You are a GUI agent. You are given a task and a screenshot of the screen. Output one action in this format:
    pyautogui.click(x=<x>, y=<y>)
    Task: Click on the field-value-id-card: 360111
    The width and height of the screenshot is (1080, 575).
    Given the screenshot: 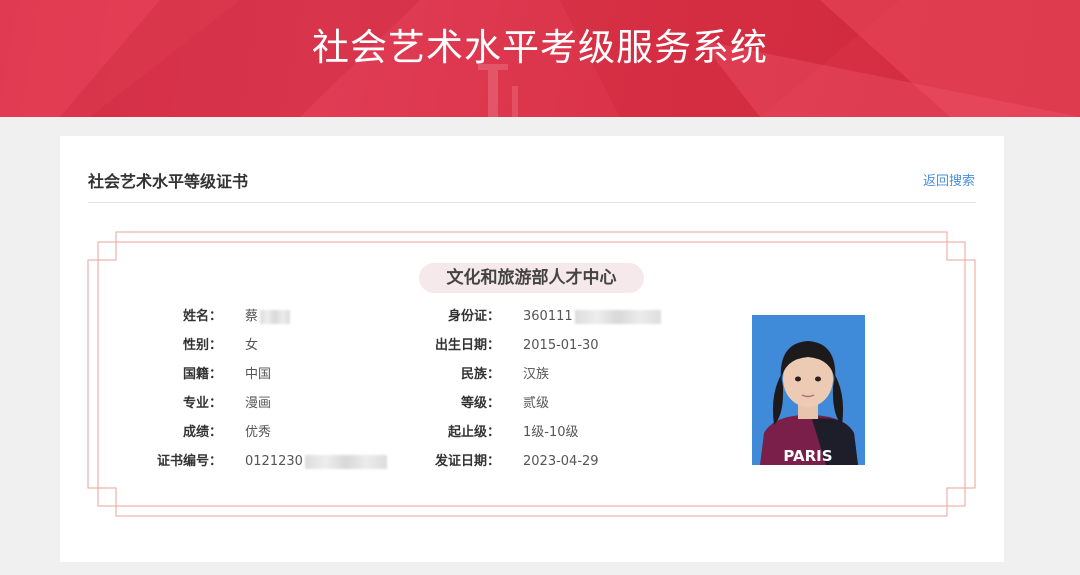 What is the action you would take?
    pyautogui.click(x=592, y=317)
    